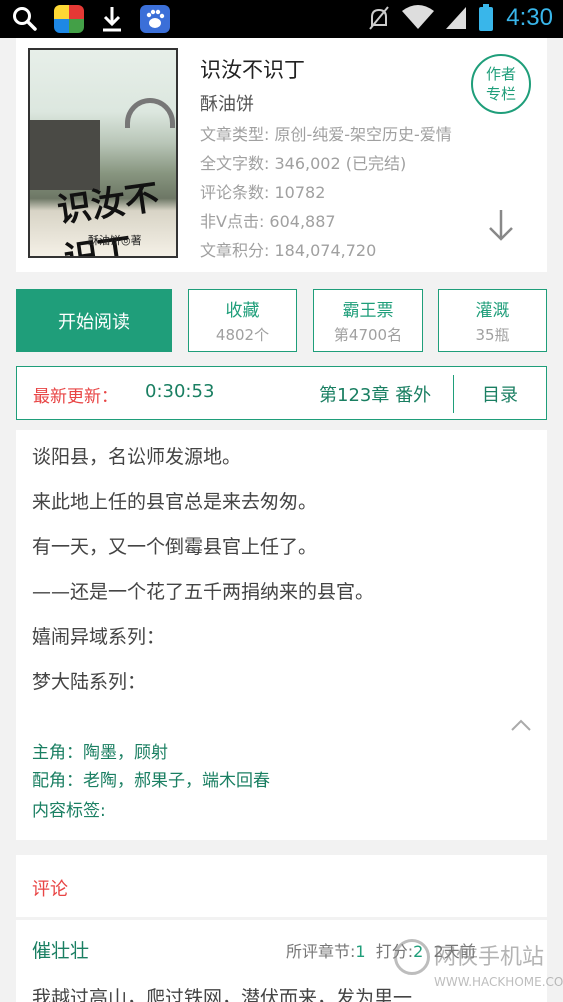 This screenshot has width=563, height=1002. What do you see at coordinates (281, 393) in the screenshot?
I see `latest-update-bar: 最新更新： 0:30:53 第123章 番外 目录` at bounding box center [281, 393].